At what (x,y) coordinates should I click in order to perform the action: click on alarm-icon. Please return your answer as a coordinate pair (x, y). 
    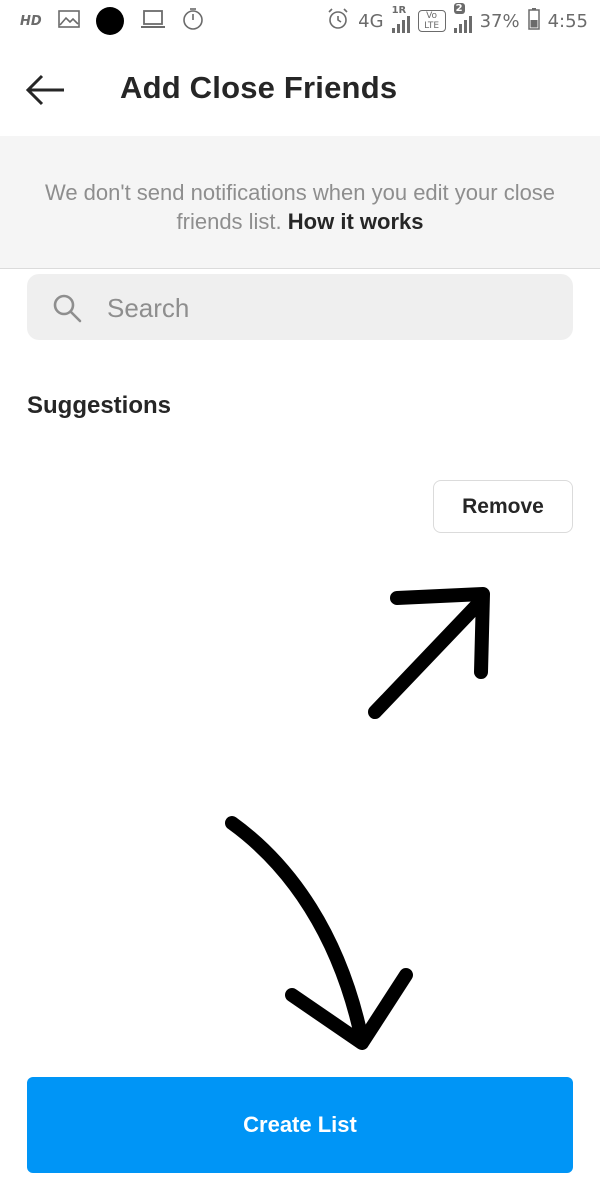
    Looking at the image, I should click on (338, 21).